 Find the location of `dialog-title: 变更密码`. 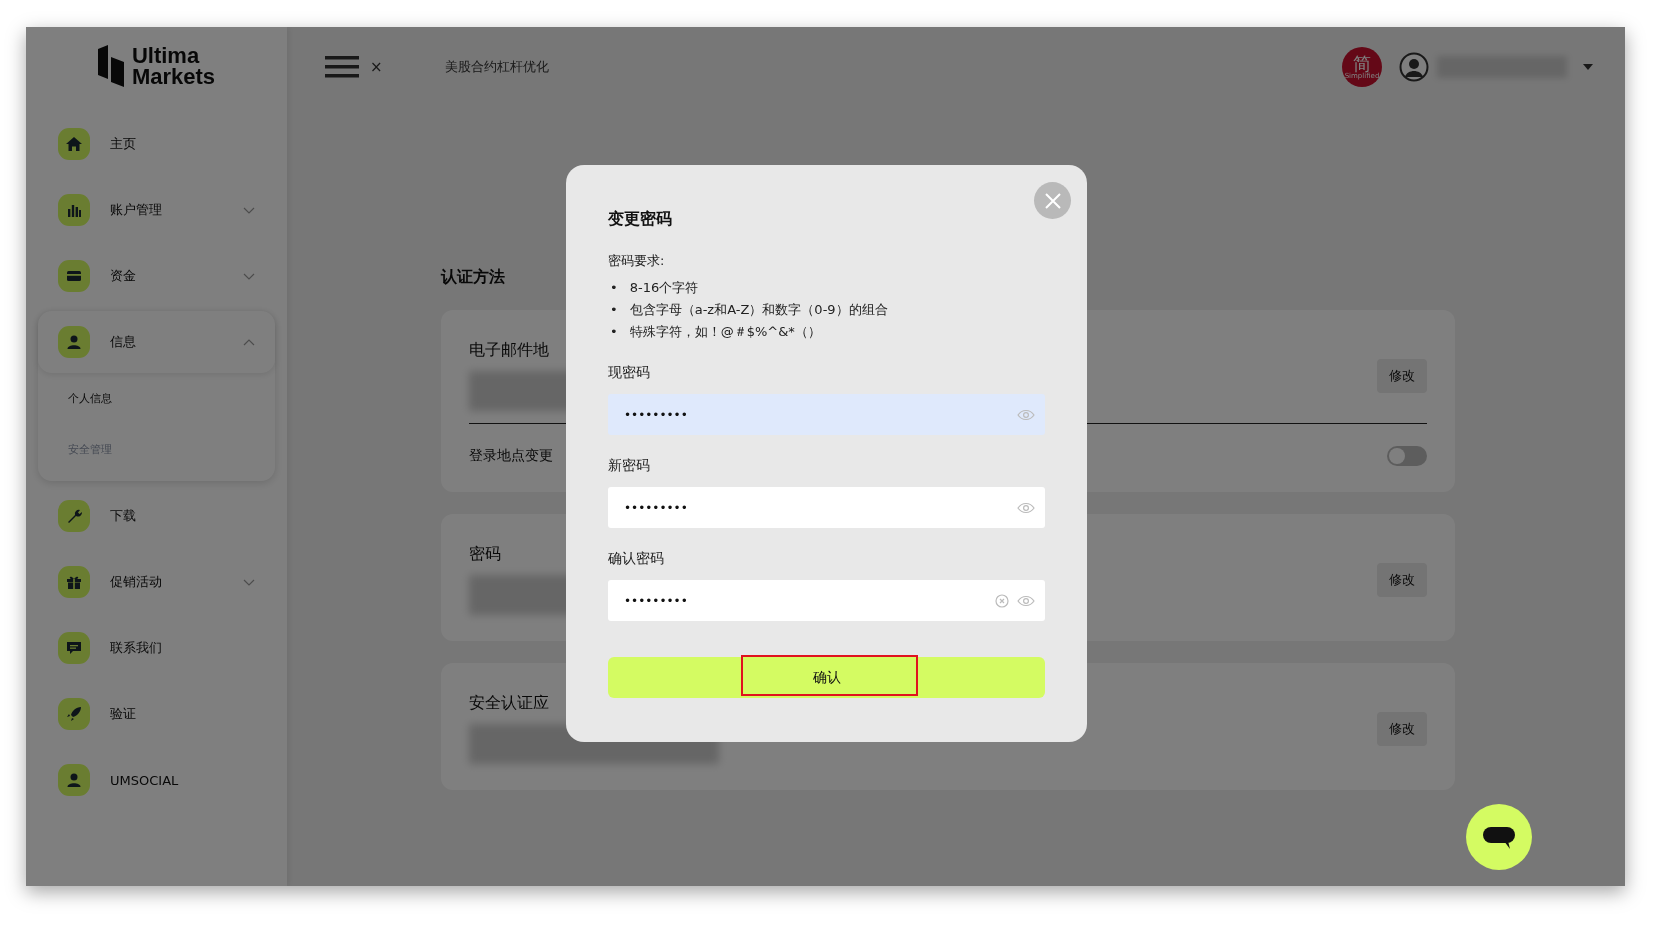

dialog-title: 变更密码 is located at coordinates (640, 219).